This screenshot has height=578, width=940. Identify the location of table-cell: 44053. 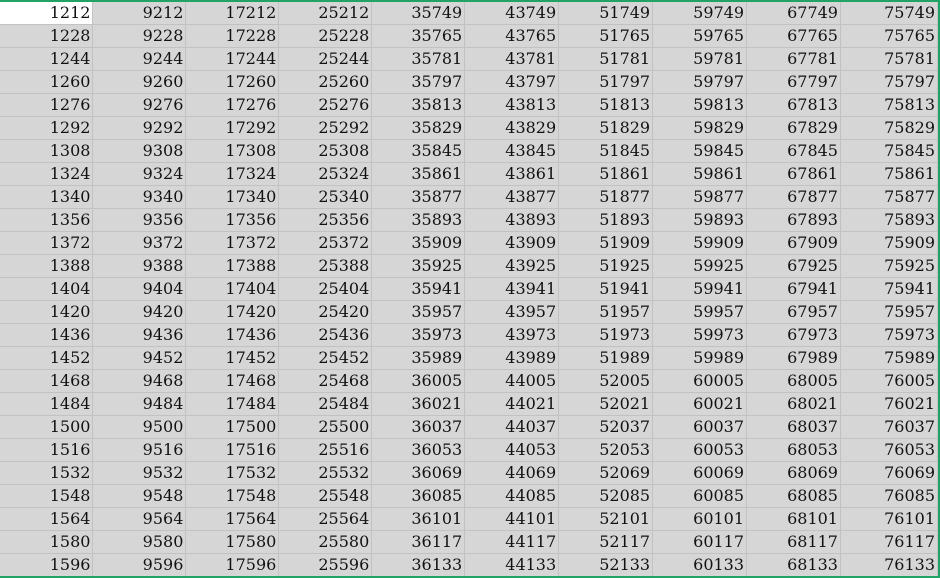
(512, 450).